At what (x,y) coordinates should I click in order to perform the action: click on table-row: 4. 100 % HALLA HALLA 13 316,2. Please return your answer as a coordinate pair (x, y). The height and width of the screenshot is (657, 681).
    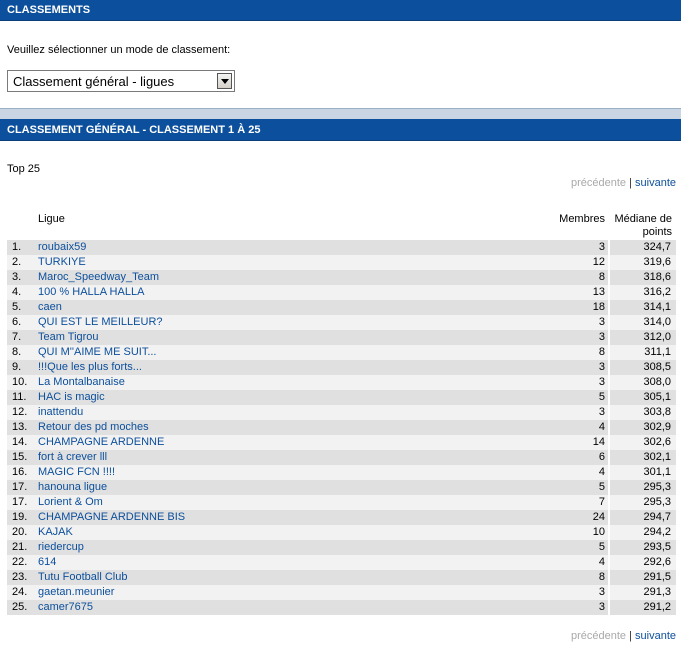
    Looking at the image, I should click on (341, 292).